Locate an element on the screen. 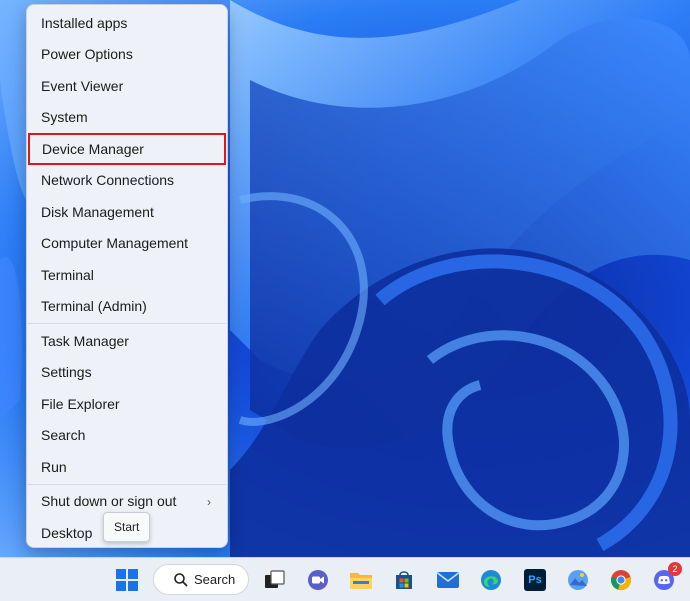 This screenshot has width=690, height=601. menu-item-task-manager: Task Manager is located at coordinates (127, 341).